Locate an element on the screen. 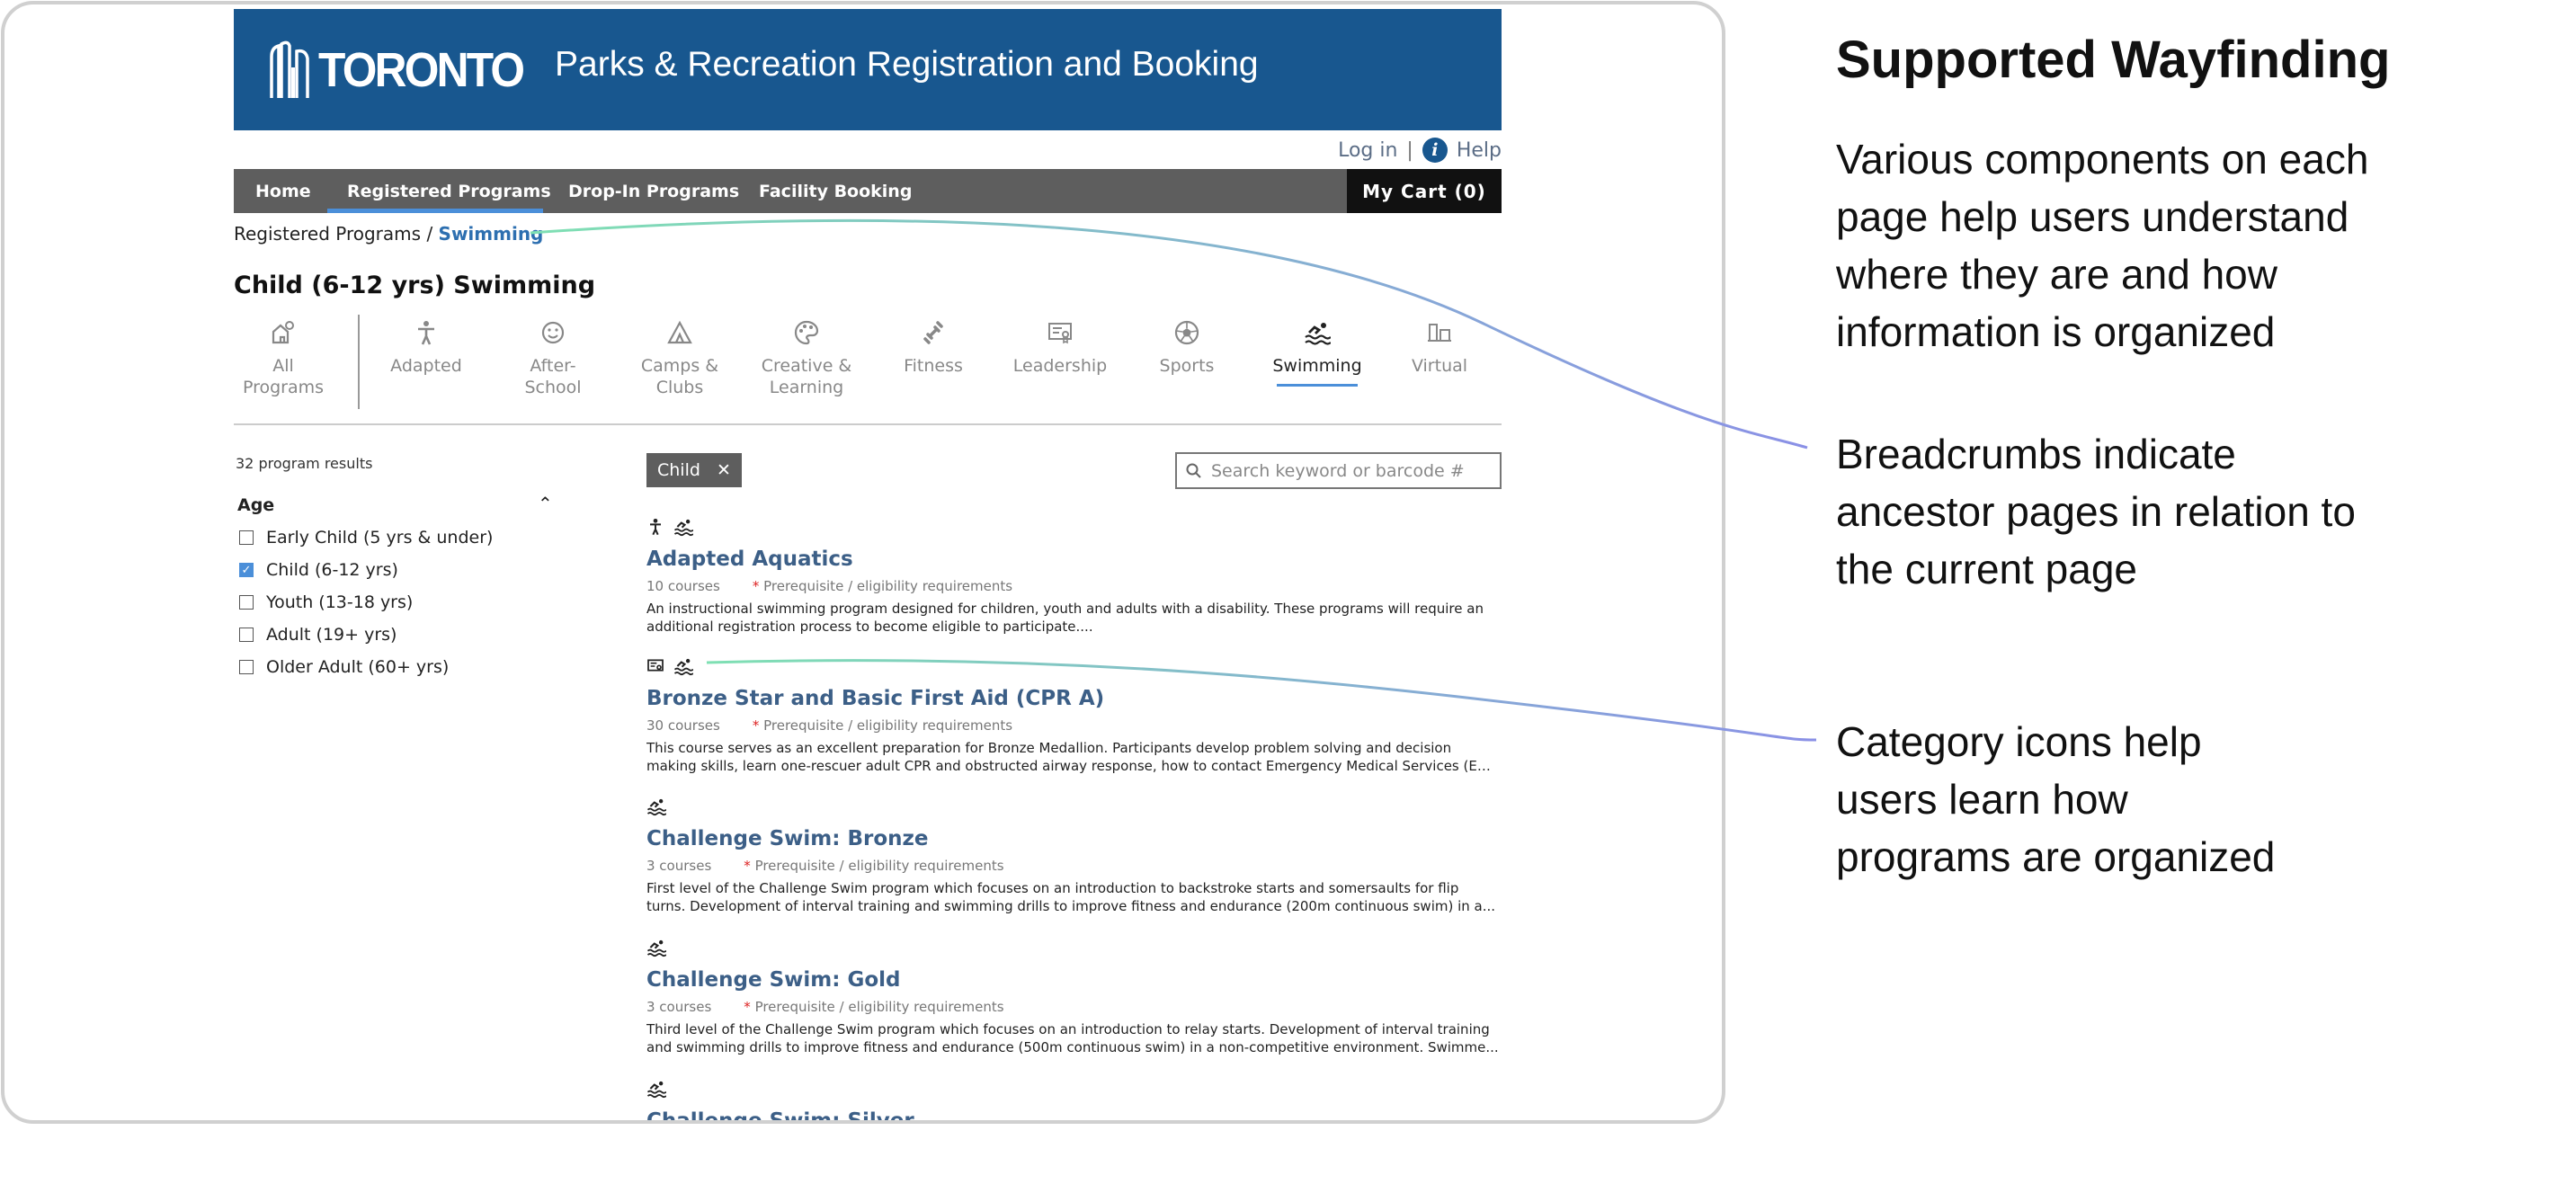 The image size is (2576, 1184). breadcrumb-connector-line is located at coordinates (1169, 334).